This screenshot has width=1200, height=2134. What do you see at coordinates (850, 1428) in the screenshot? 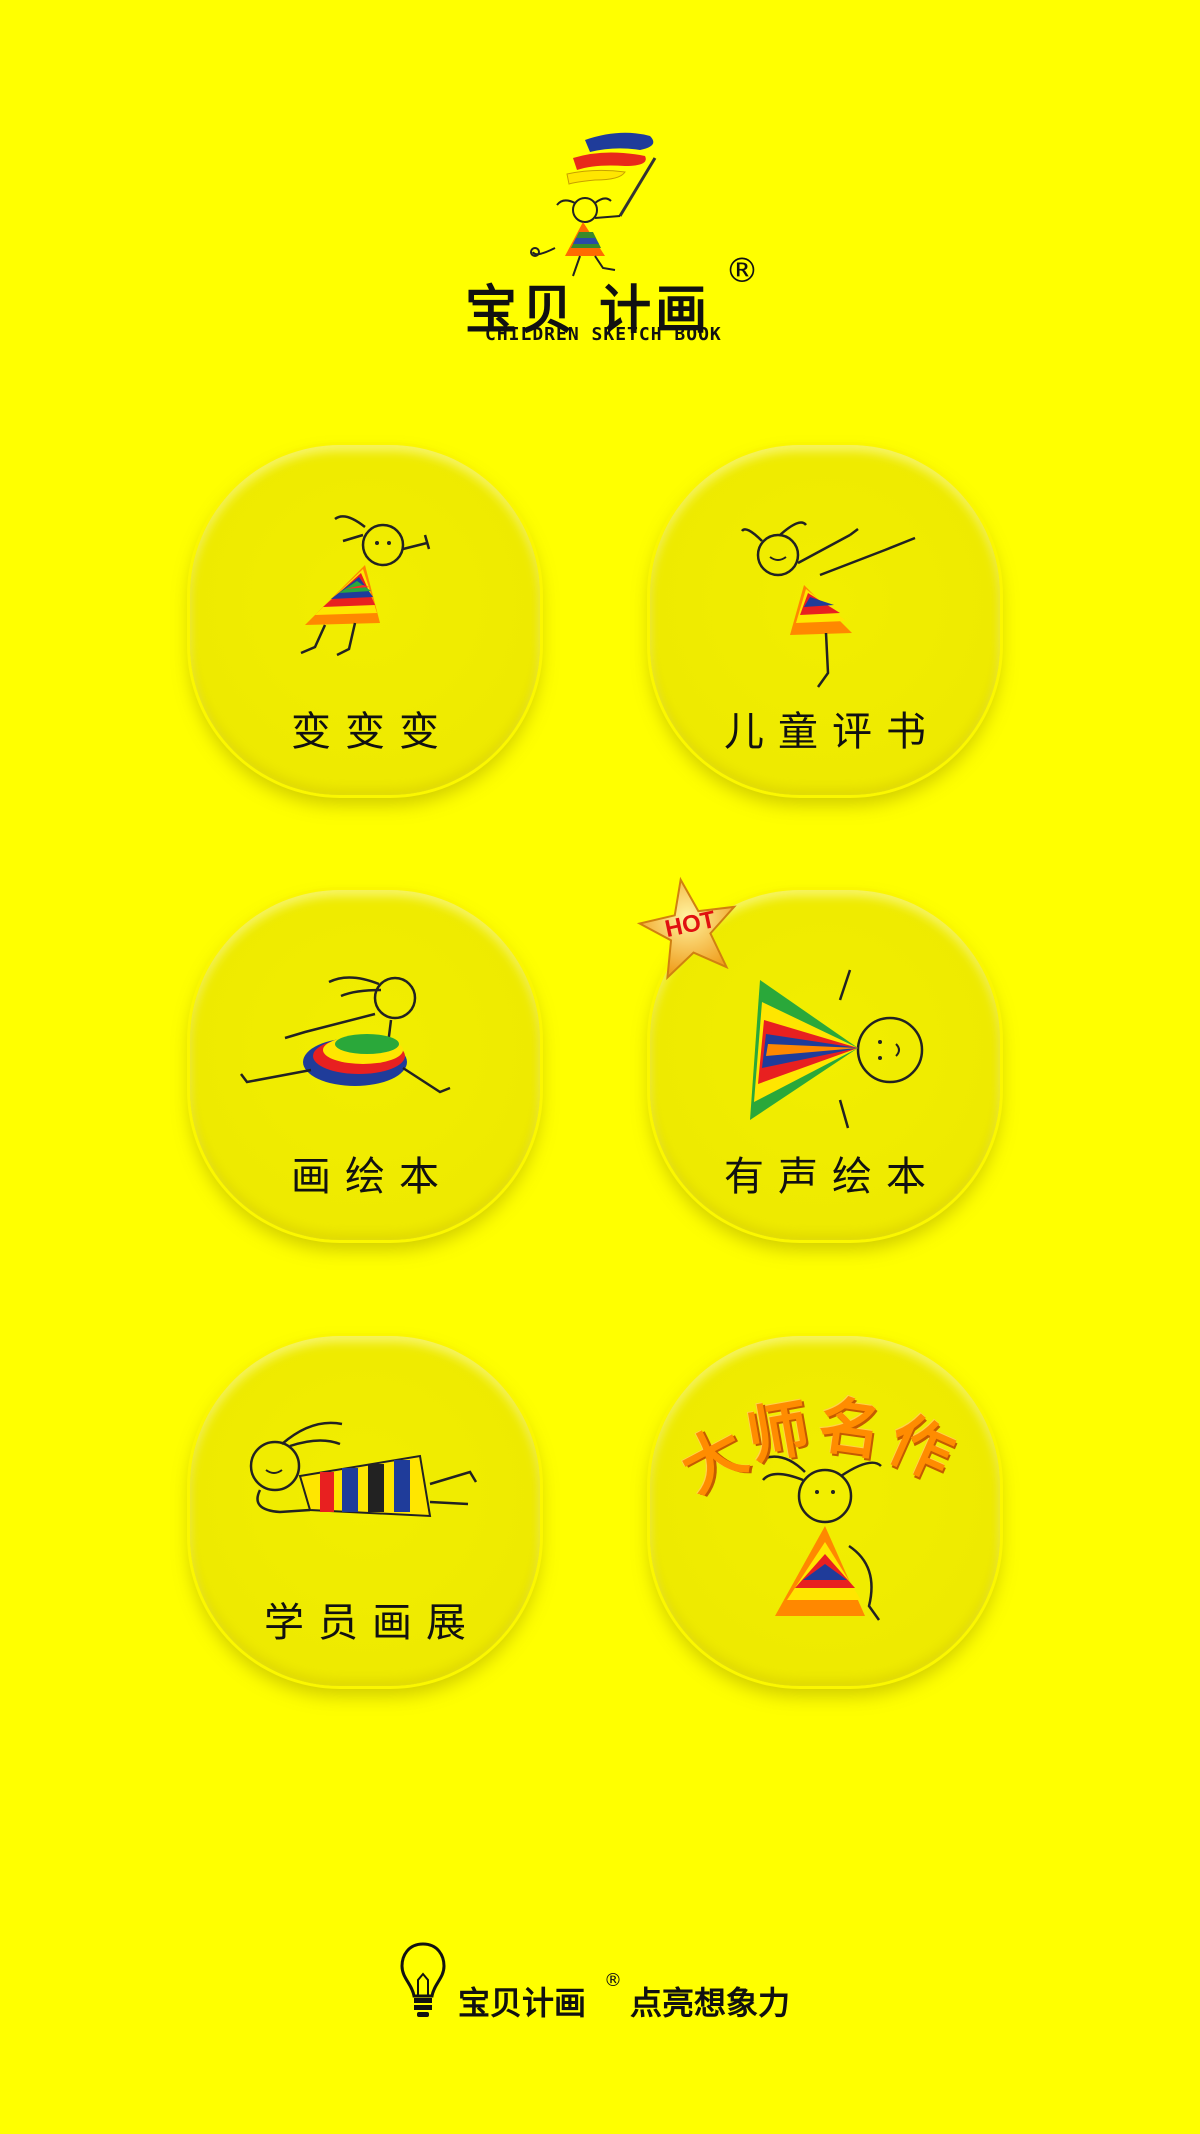
I see `title-char: 名` at bounding box center [850, 1428].